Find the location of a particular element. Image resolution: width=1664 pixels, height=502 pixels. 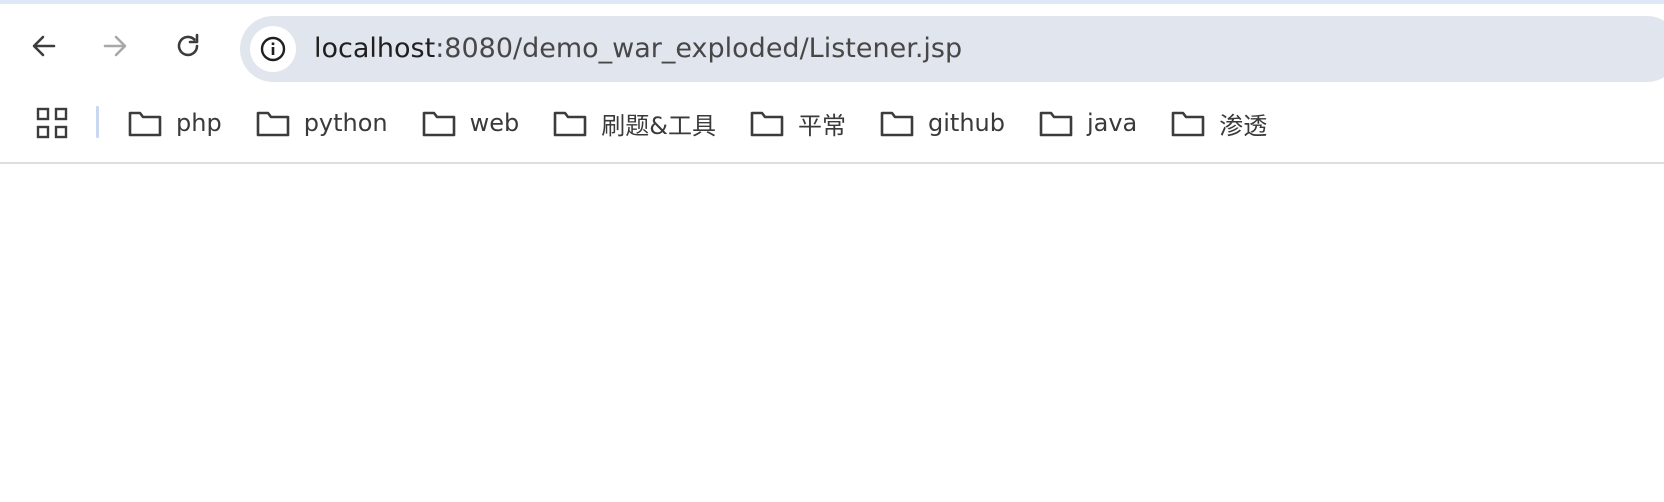

apps-grid-icon is located at coordinates (52, 123).